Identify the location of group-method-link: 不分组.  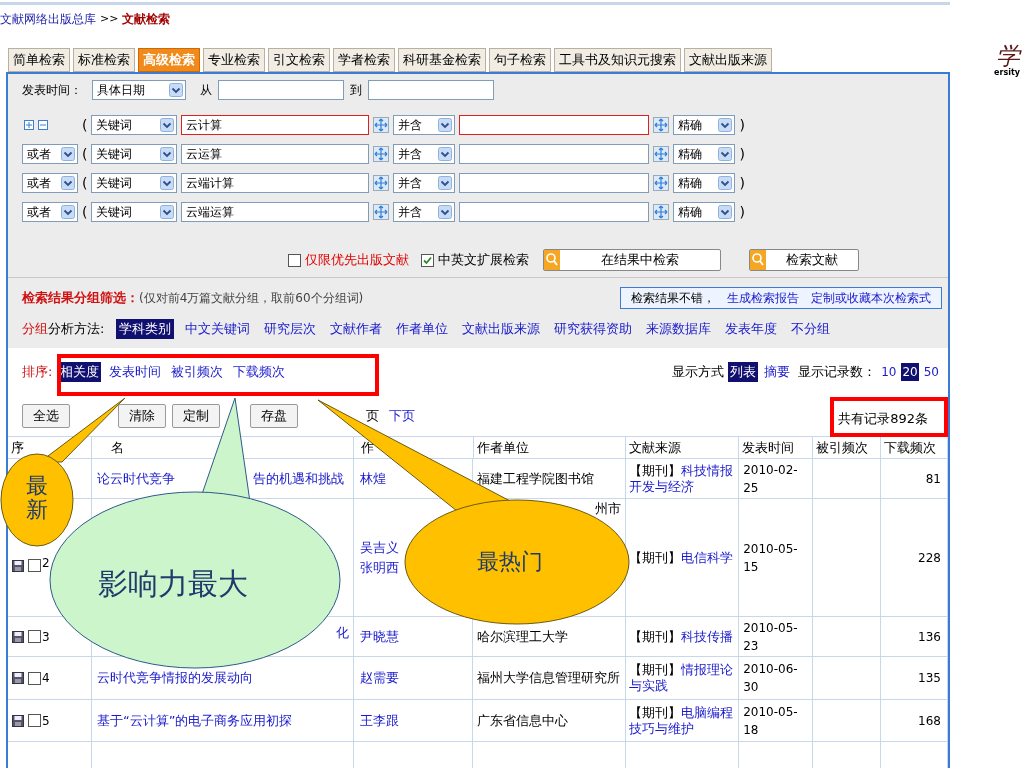
(811, 329).